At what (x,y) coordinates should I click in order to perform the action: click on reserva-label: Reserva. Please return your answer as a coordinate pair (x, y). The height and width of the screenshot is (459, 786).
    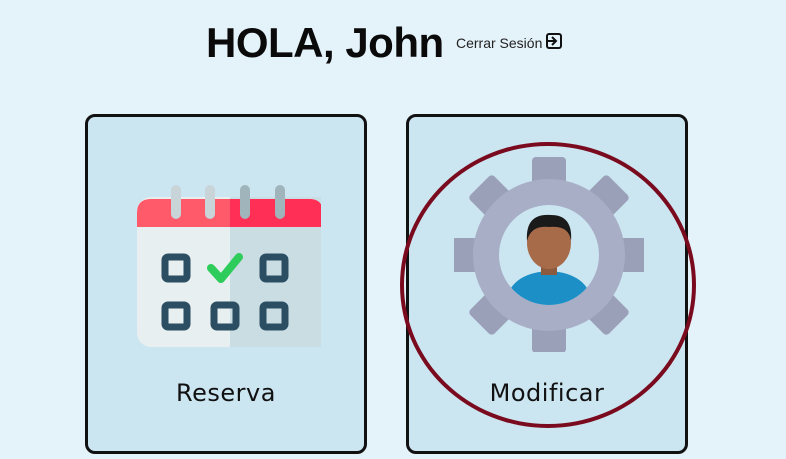
    Looking at the image, I should click on (226, 393).